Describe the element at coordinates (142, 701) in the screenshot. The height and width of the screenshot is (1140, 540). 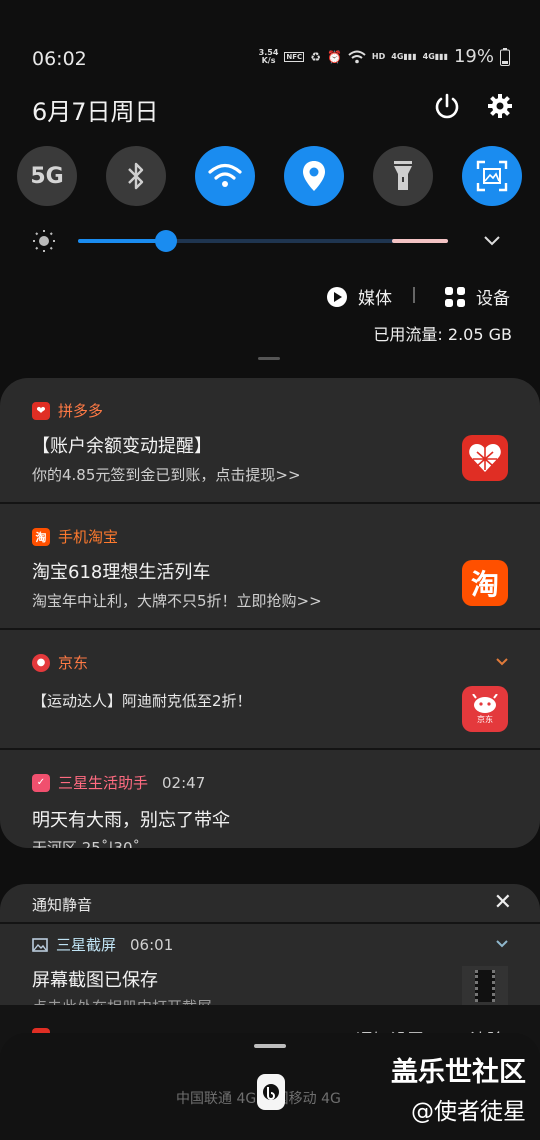
I see `notification-body: 【运动达人】阿迪耐克低至2折！` at that location.